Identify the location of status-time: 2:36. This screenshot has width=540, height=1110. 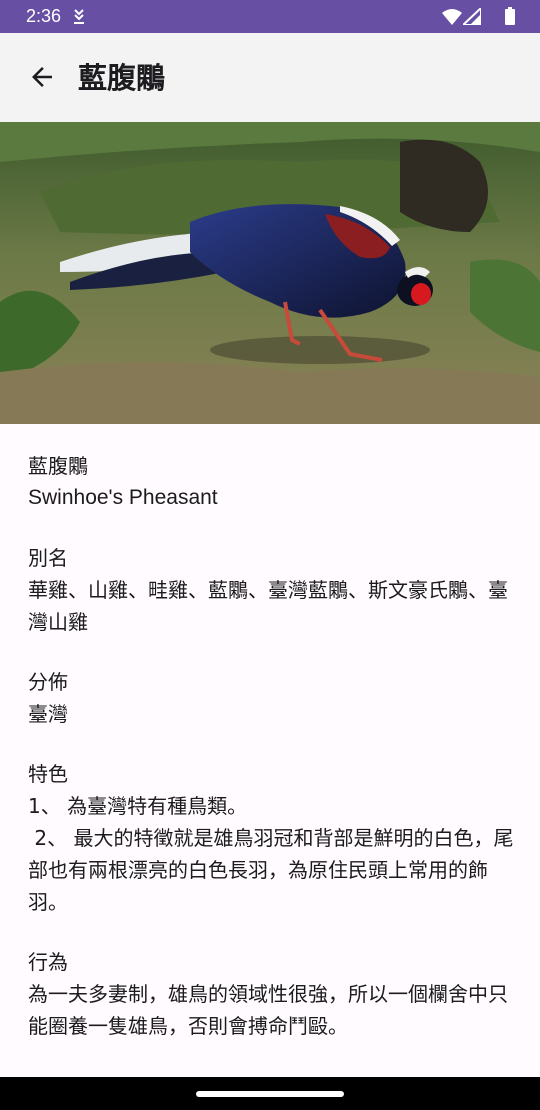
(44, 16).